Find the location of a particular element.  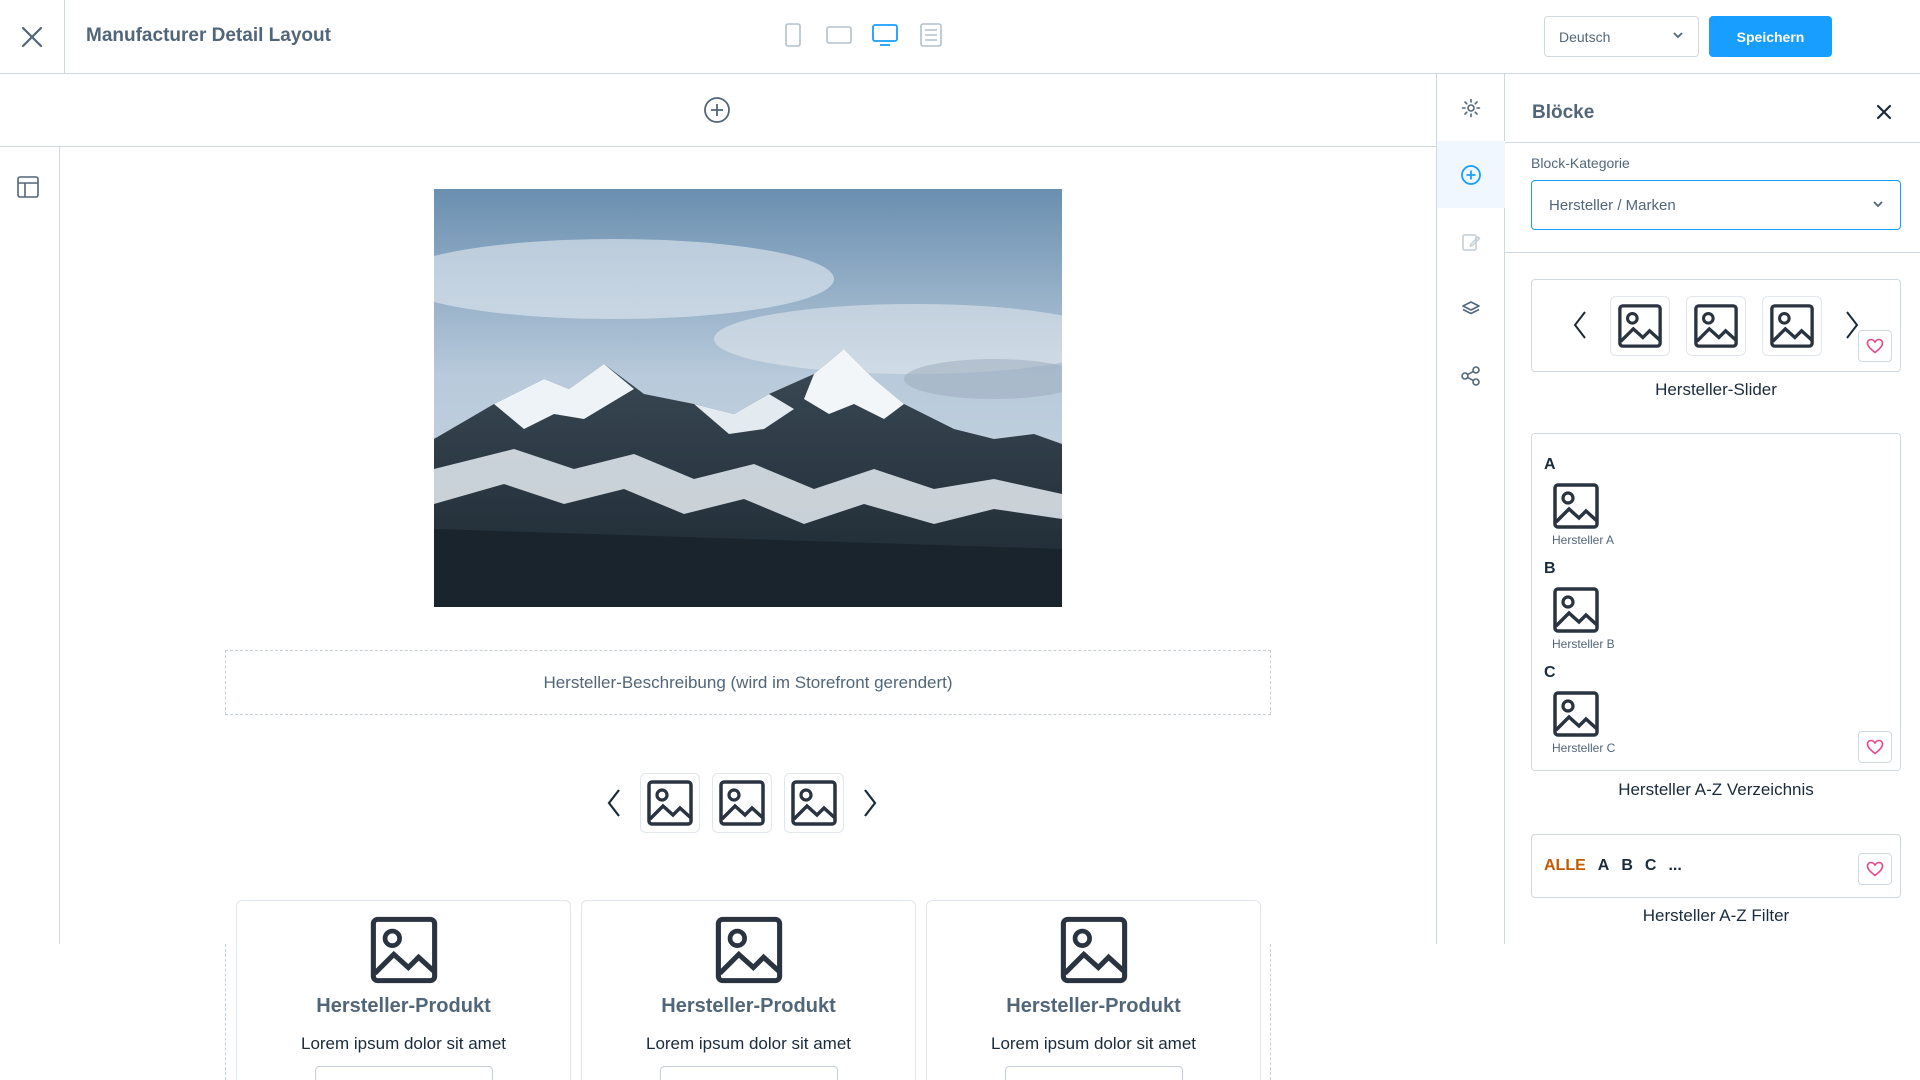

device-desktop-button is located at coordinates (885, 35).